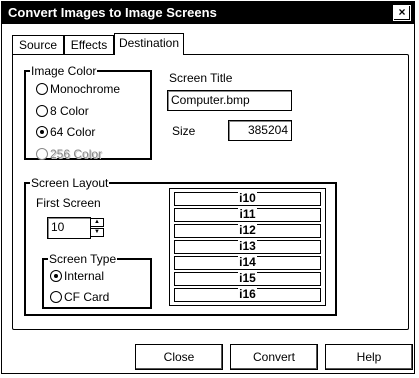 This screenshot has width=419, height=378. Describe the element at coordinates (274, 357) in the screenshot. I see `convert-button: Convert` at that location.